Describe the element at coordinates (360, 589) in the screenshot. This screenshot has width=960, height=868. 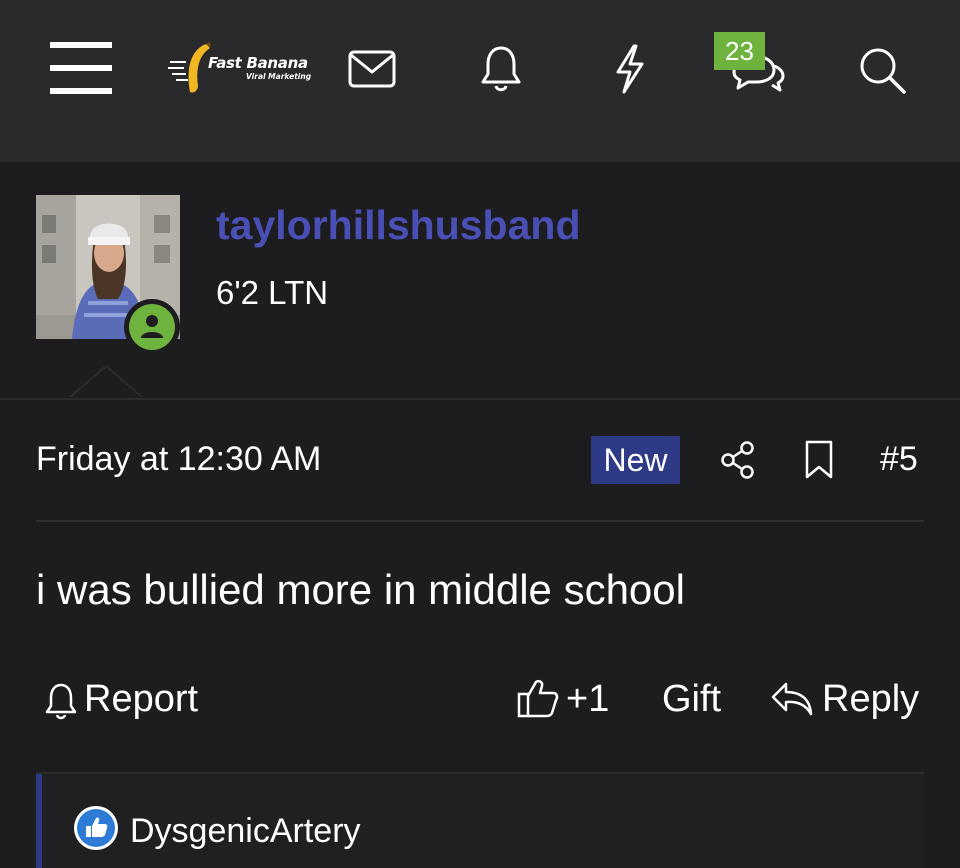
I see `post-message: i was bullied more in middle school` at that location.